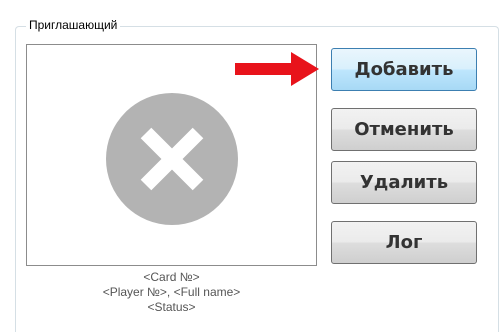 The height and width of the screenshot is (332, 501). Describe the element at coordinates (404, 242) in the screenshot. I see `log-button: Лог` at that location.